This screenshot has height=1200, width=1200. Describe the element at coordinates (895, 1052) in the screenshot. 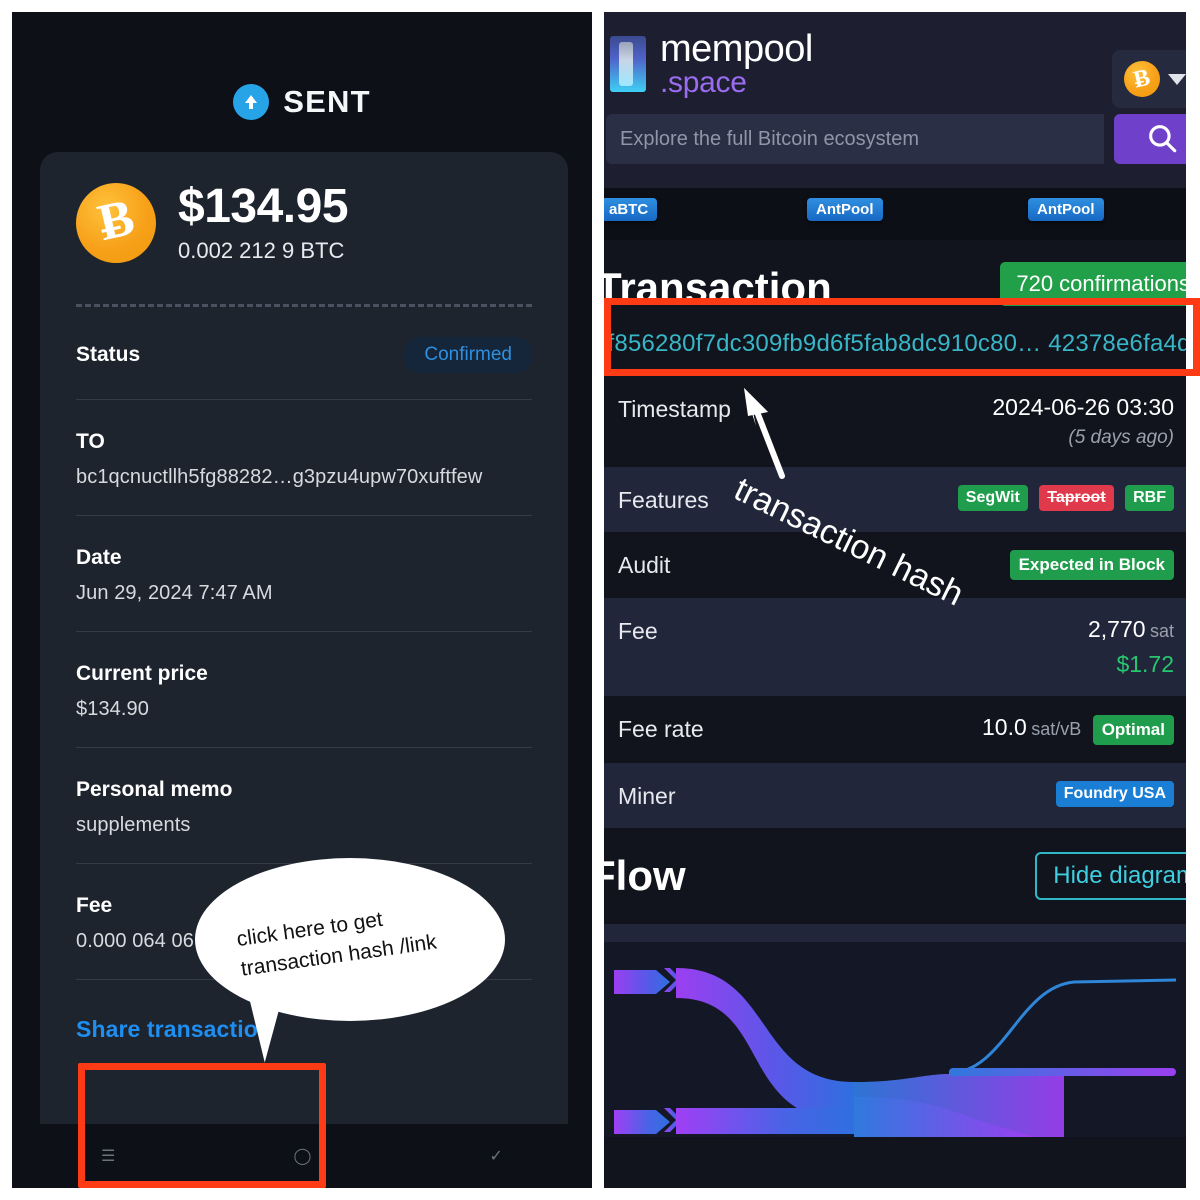

I see `flow-sankey-svg` at that location.